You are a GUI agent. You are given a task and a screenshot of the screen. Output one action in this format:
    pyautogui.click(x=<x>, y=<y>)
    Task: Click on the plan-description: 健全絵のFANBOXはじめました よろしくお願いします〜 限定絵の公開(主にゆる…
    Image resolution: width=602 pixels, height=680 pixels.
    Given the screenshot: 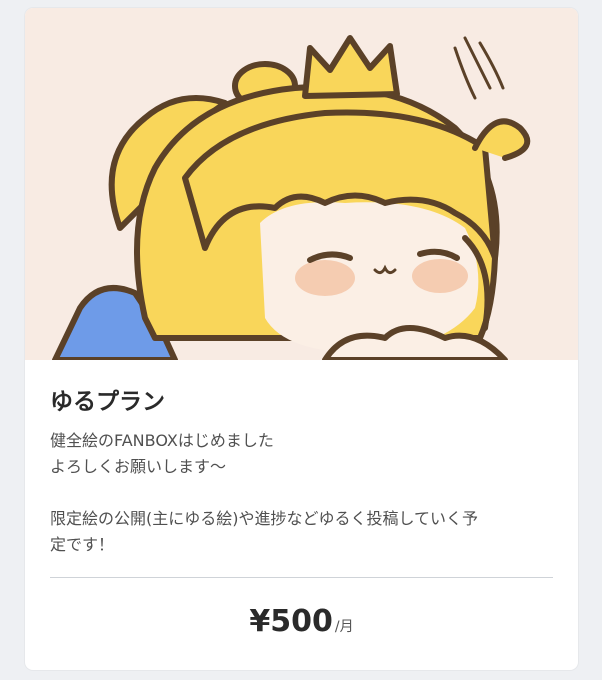 What is the action you would take?
    pyautogui.click(x=264, y=492)
    